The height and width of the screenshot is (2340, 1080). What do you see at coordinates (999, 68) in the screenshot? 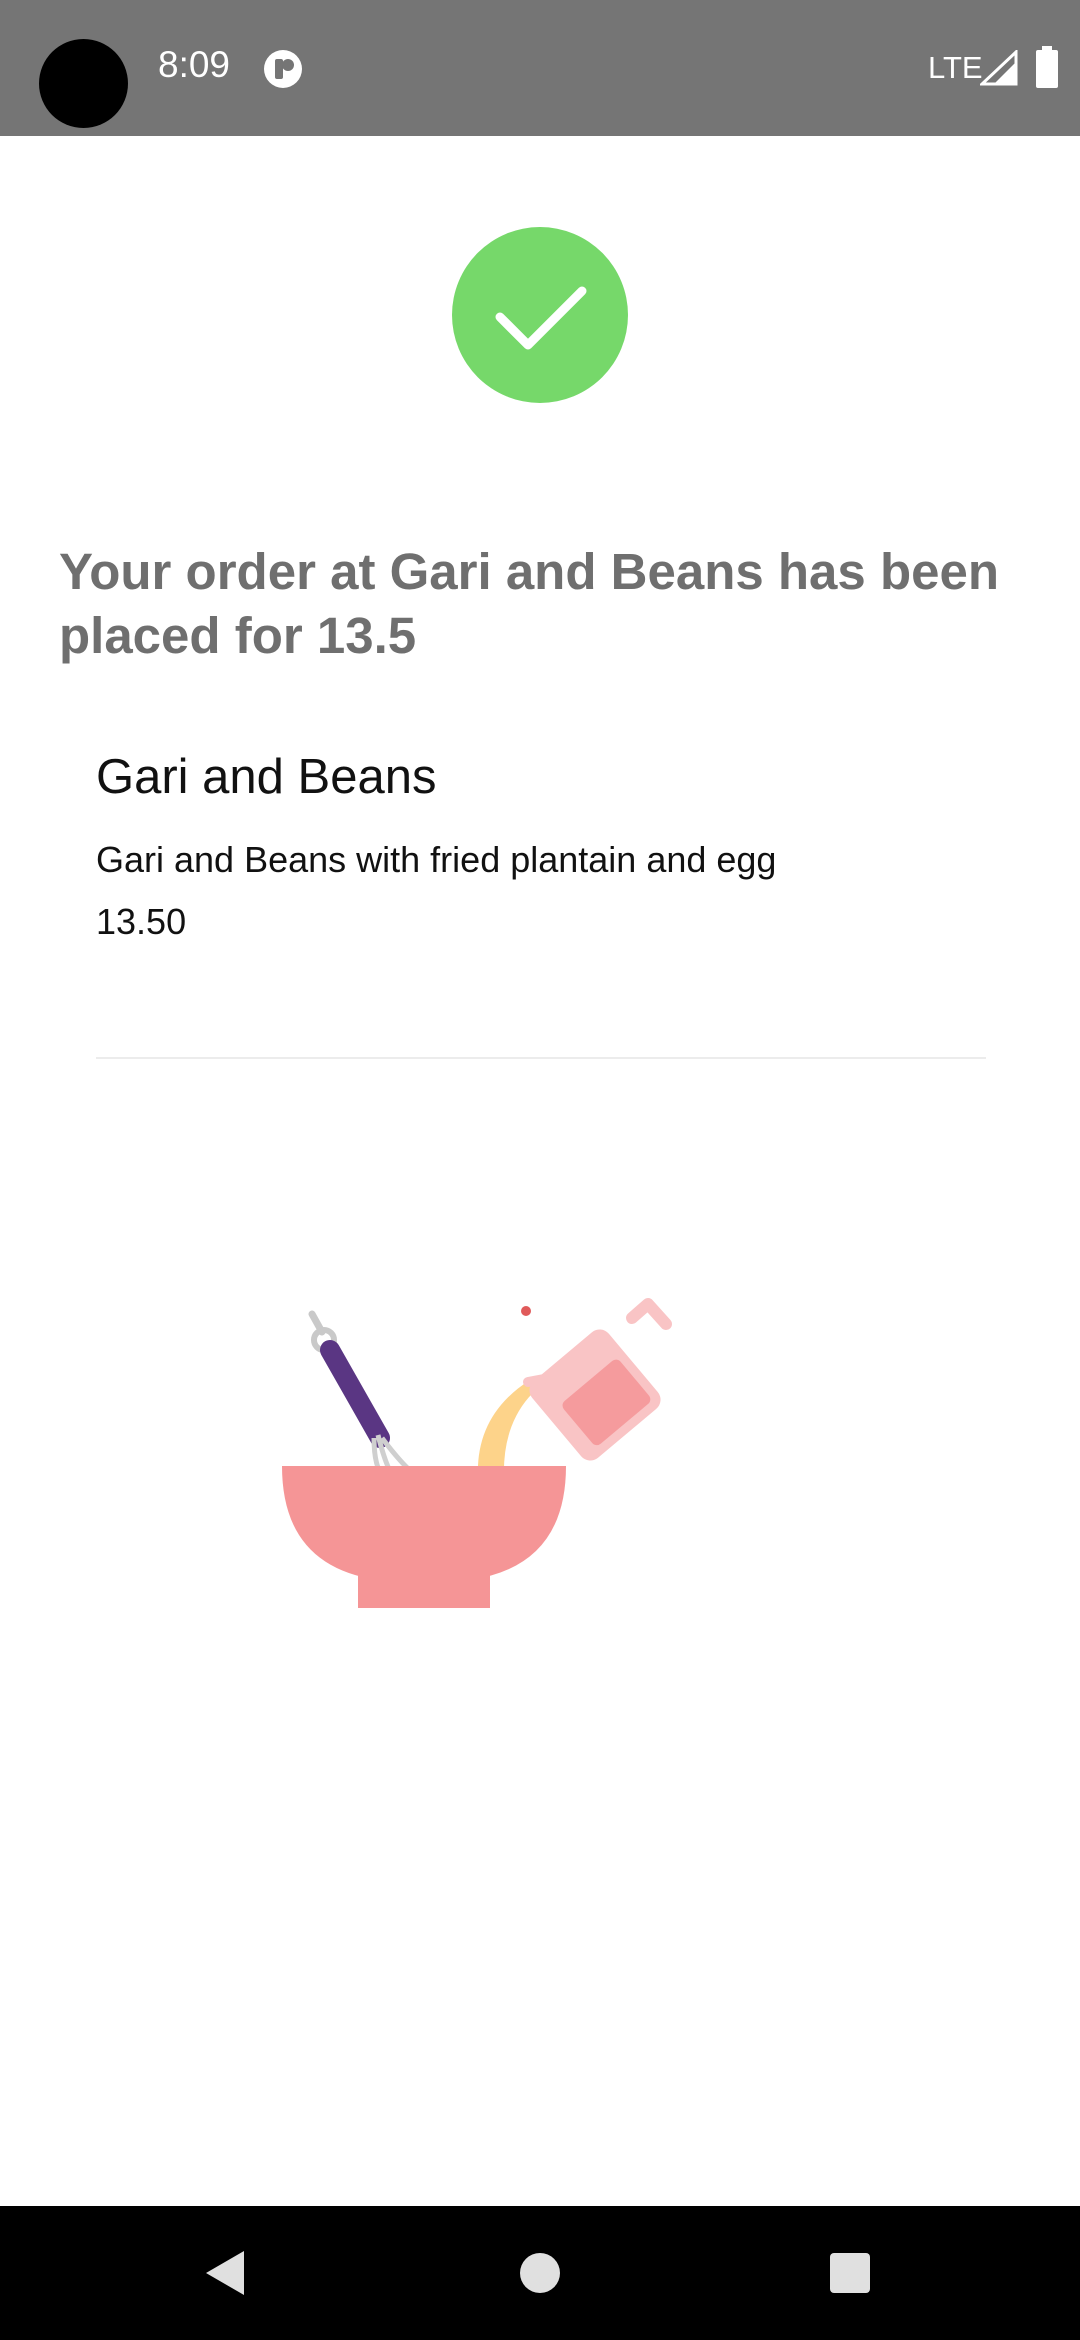
I see `signal-icon` at bounding box center [999, 68].